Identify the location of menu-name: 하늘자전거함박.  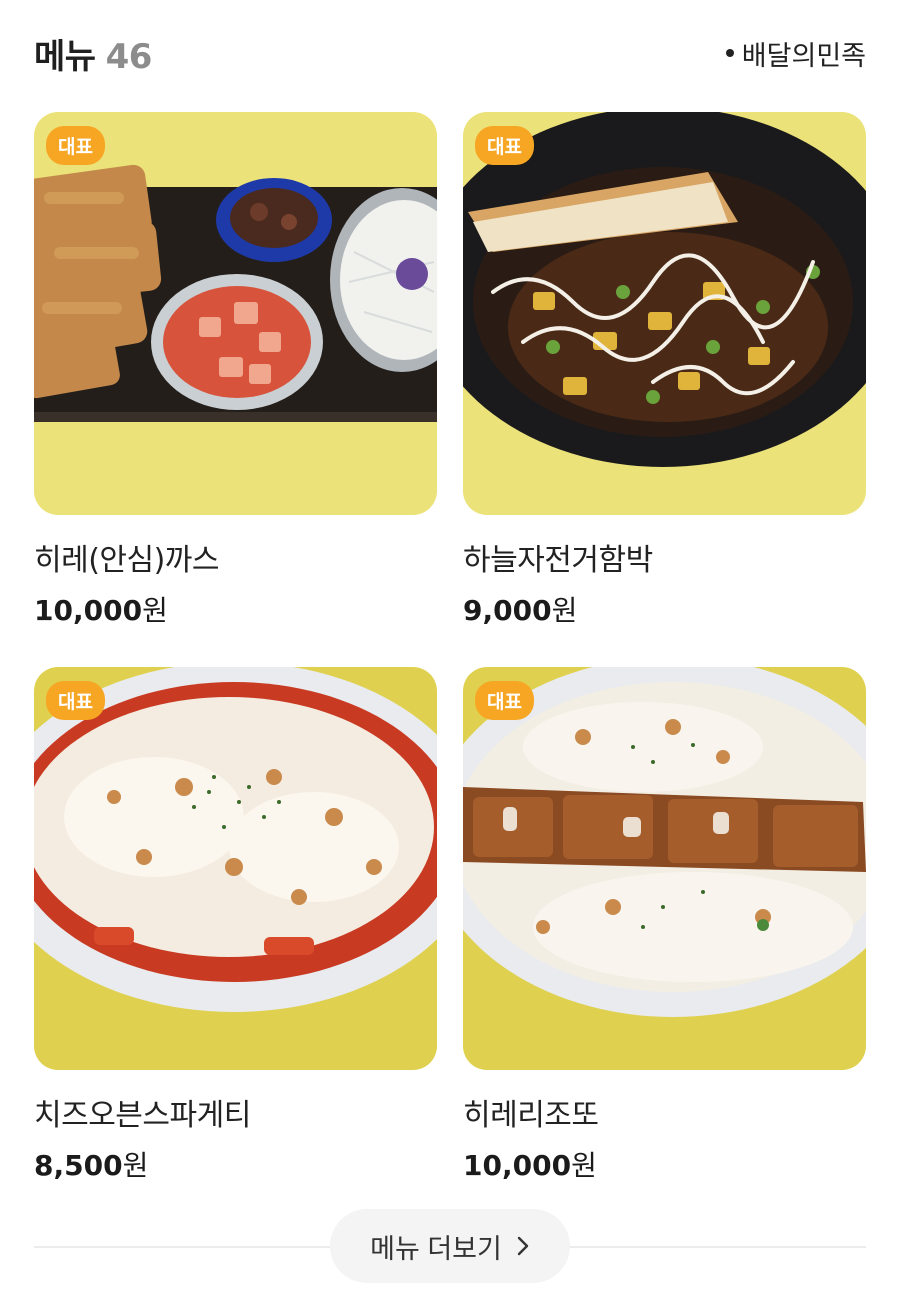
(558, 560).